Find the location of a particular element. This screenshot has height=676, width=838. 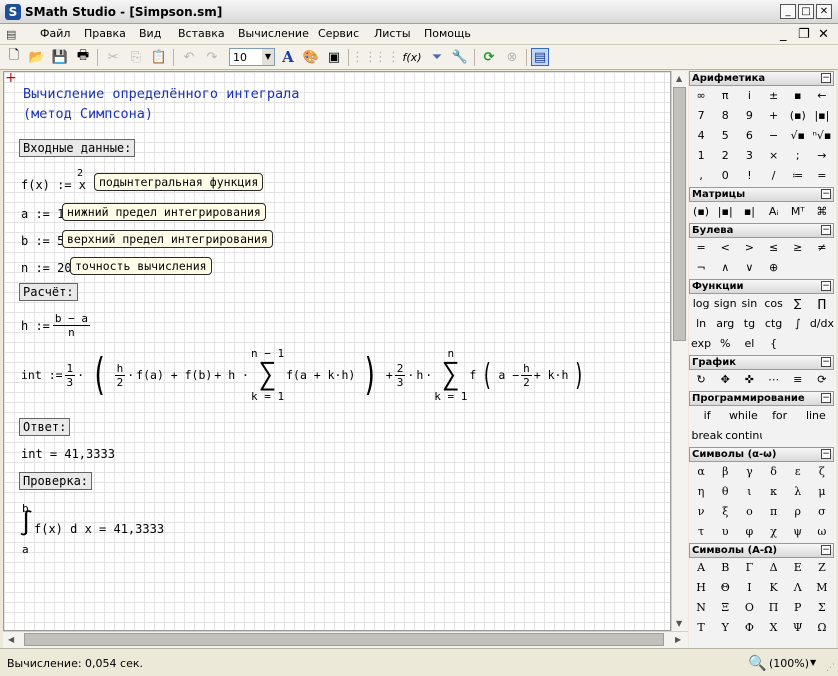

n-comment: точность вычисления is located at coordinates (141, 266).